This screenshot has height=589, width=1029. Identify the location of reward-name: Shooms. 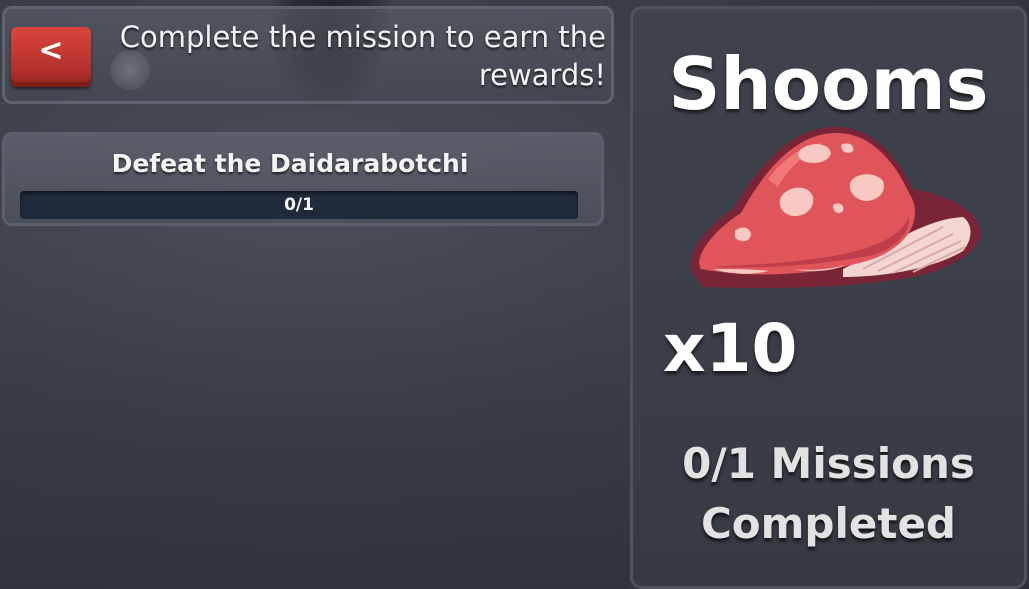
(828, 84).